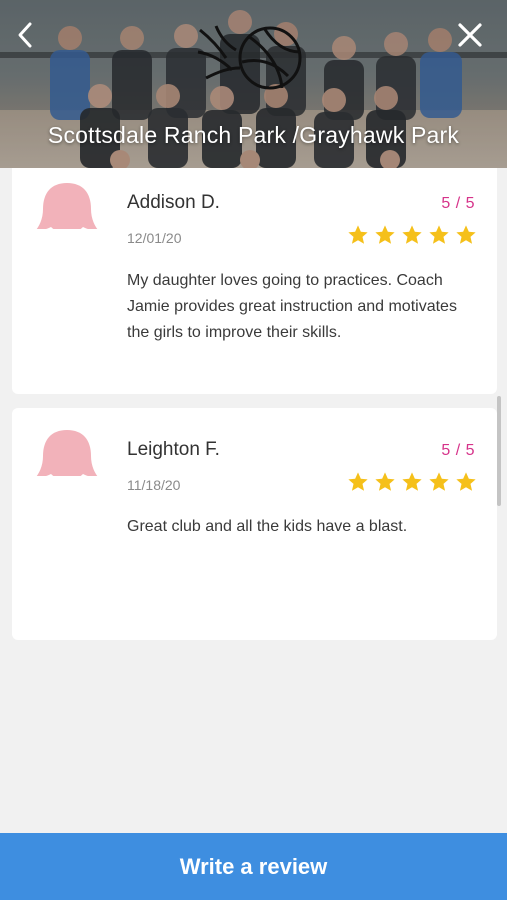  I want to click on close-button, so click(470, 35).